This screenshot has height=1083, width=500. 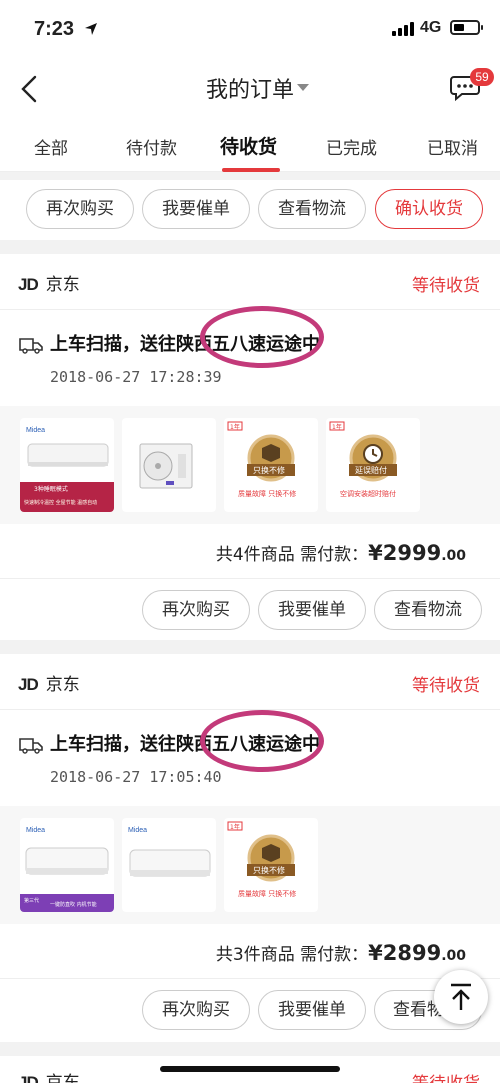 I want to click on tab-pending-receipt: 待收货, so click(x=248, y=145).